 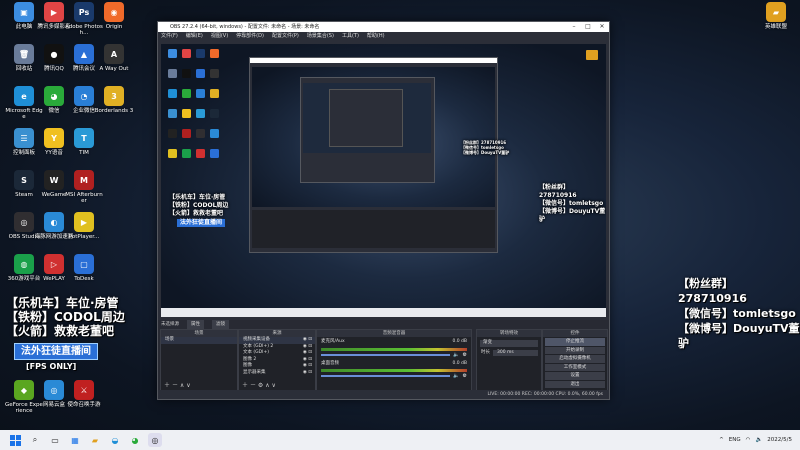 I want to click on app-icon: ●, so click(x=54, y=54).